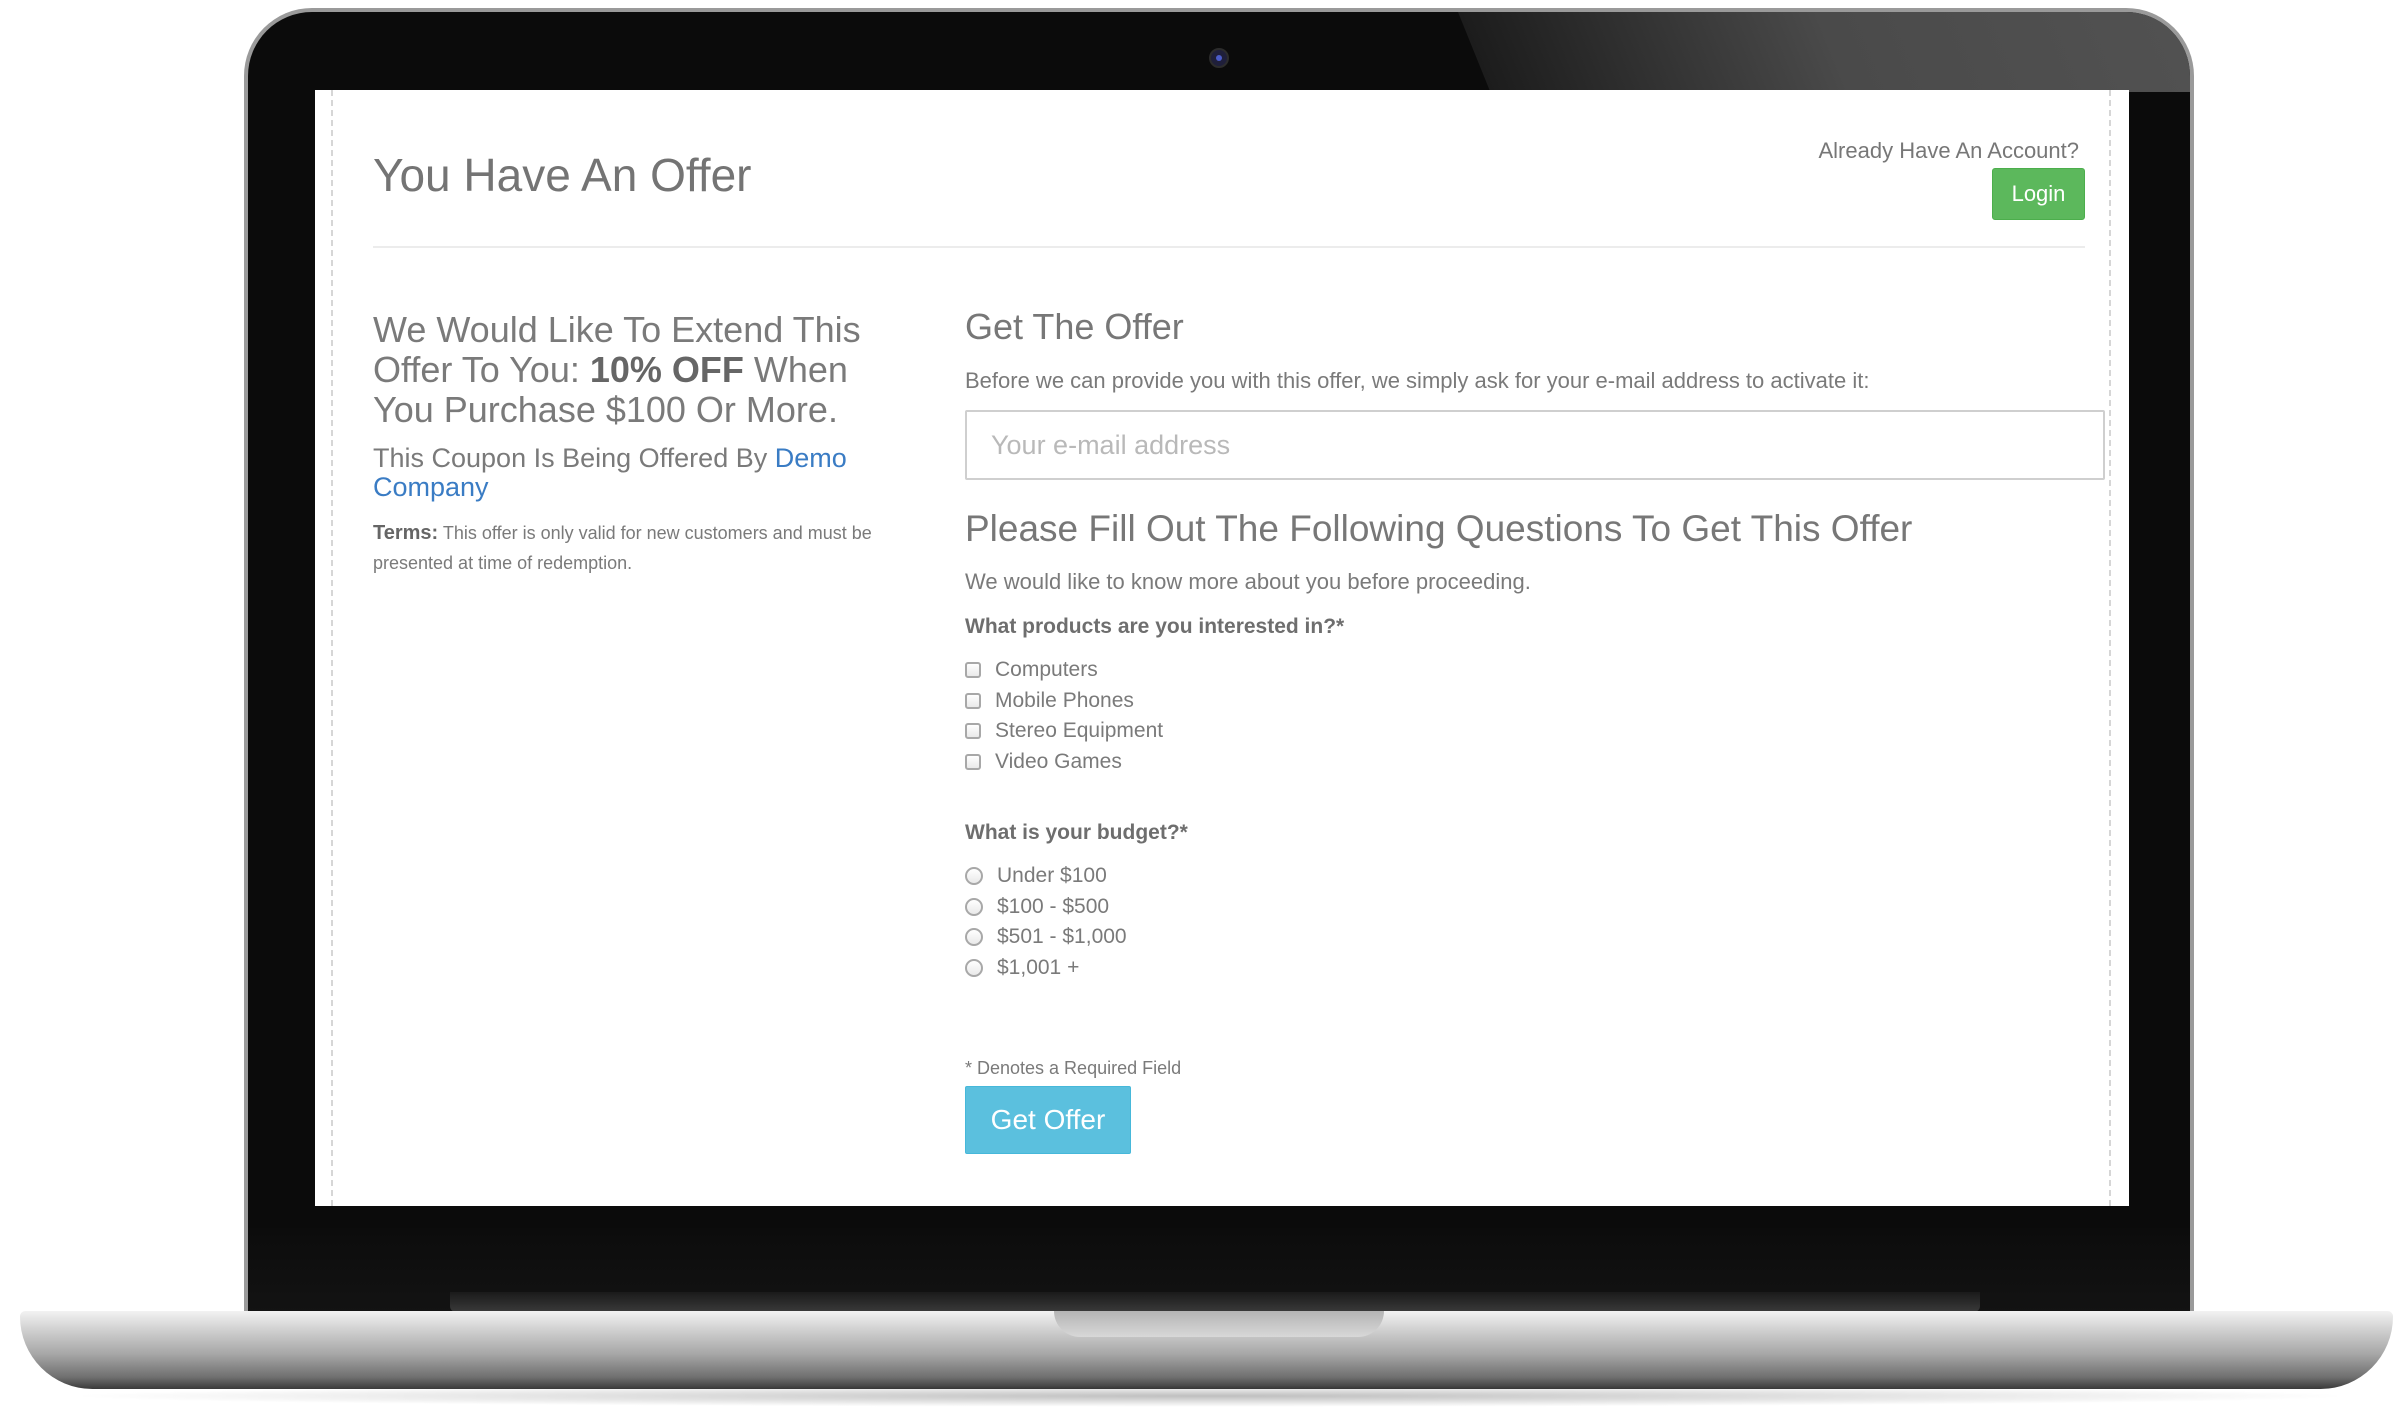 The width and height of the screenshot is (2393, 1409). What do you see at coordinates (1079, 731) in the screenshot?
I see `option-label: Stereo Equipment` at bounding box center [1079, 731].